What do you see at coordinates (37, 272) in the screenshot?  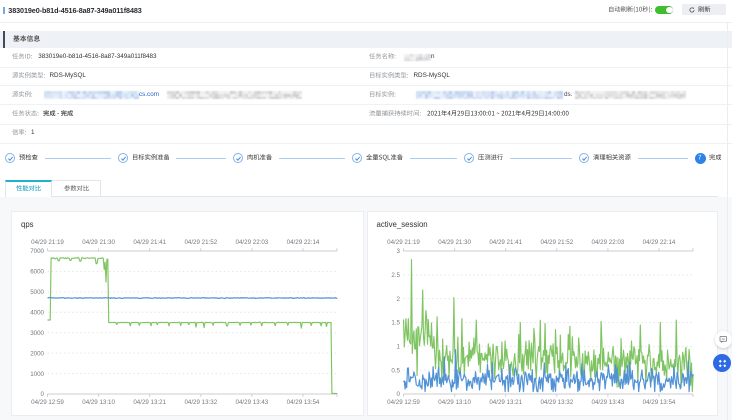 I see `svg-text: 6000` at bounding box center [37, 272].